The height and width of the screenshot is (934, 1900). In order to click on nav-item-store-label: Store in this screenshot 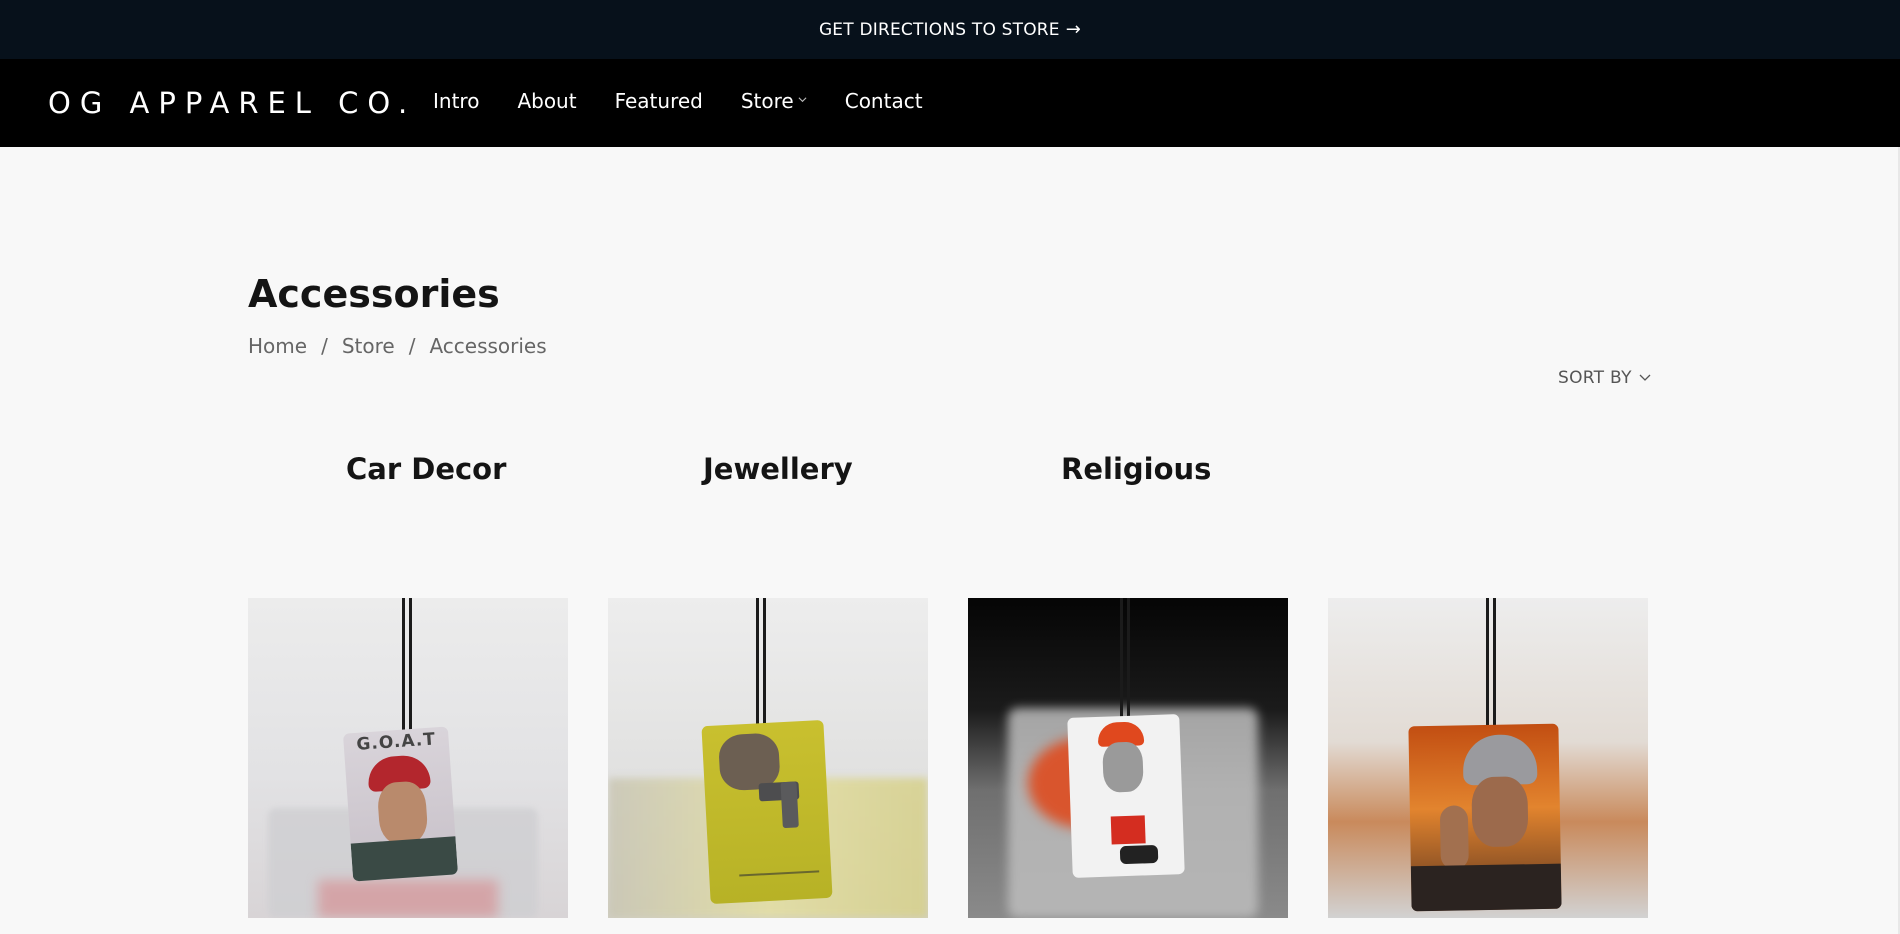, I will do `click(767, 101)`.